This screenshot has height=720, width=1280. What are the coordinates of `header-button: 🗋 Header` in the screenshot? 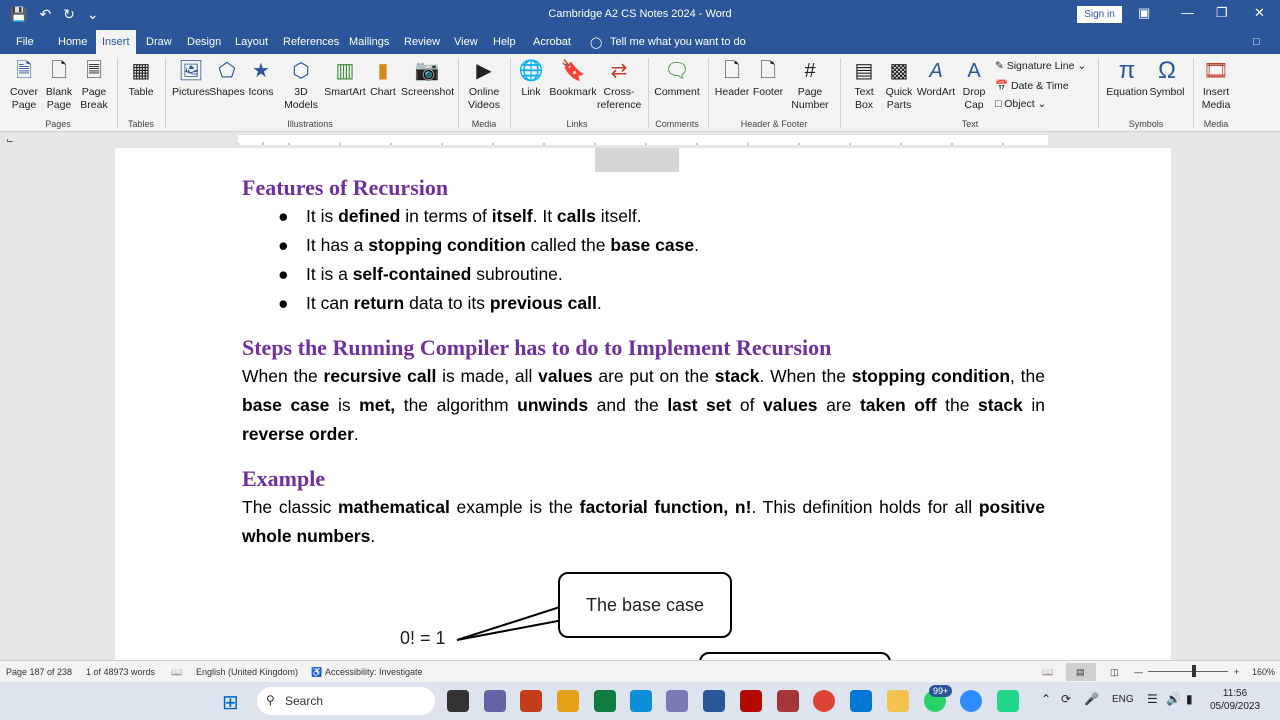 It's located at (732, 86).